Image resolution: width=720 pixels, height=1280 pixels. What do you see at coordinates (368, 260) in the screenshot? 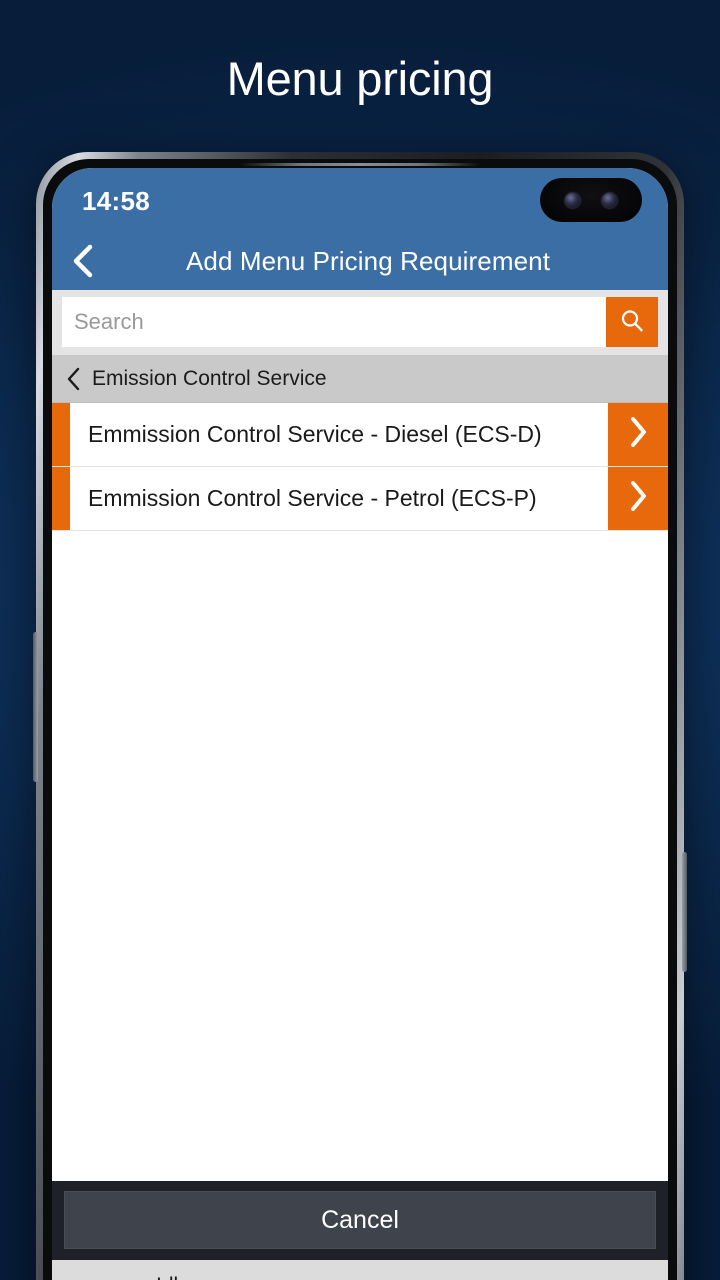
I see `header-title: Add Menu Pricing Requirement` at bounding box center [368, 260].